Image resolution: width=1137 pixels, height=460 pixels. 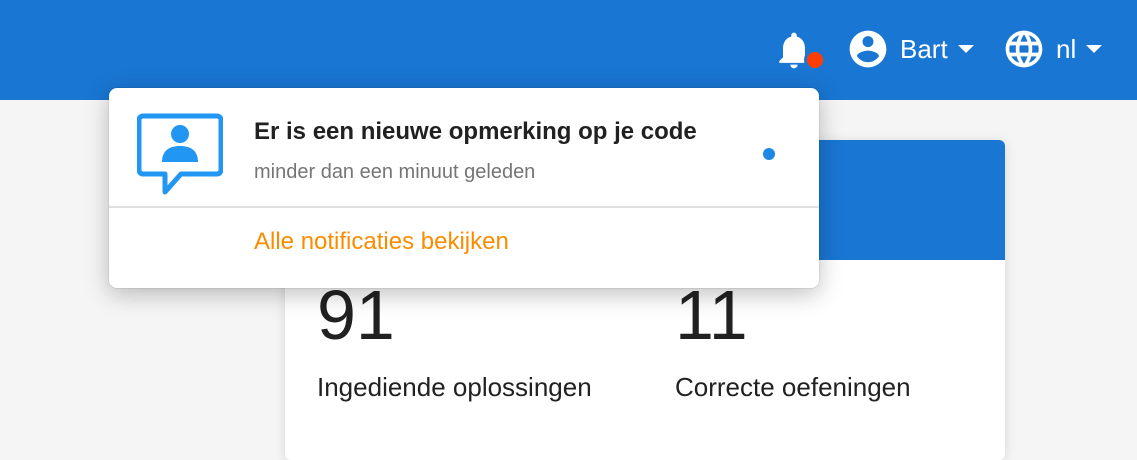 I want to click on divider, so click(x=464, y=207).